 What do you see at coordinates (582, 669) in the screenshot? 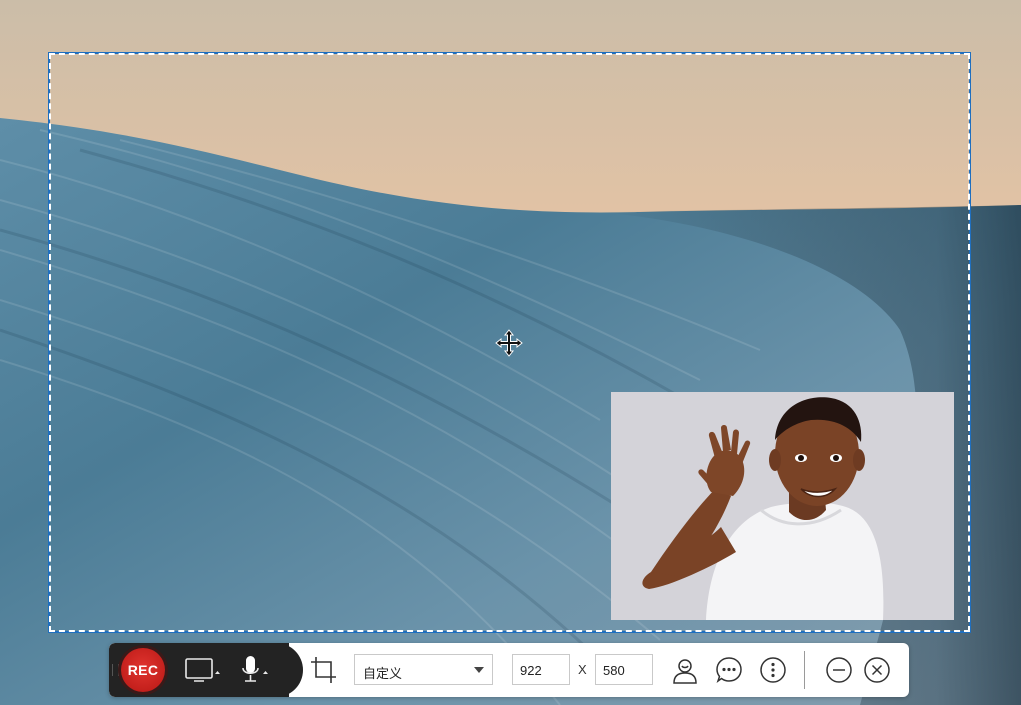
I see `dimension-separator: X` at bounding box center [582, 669].